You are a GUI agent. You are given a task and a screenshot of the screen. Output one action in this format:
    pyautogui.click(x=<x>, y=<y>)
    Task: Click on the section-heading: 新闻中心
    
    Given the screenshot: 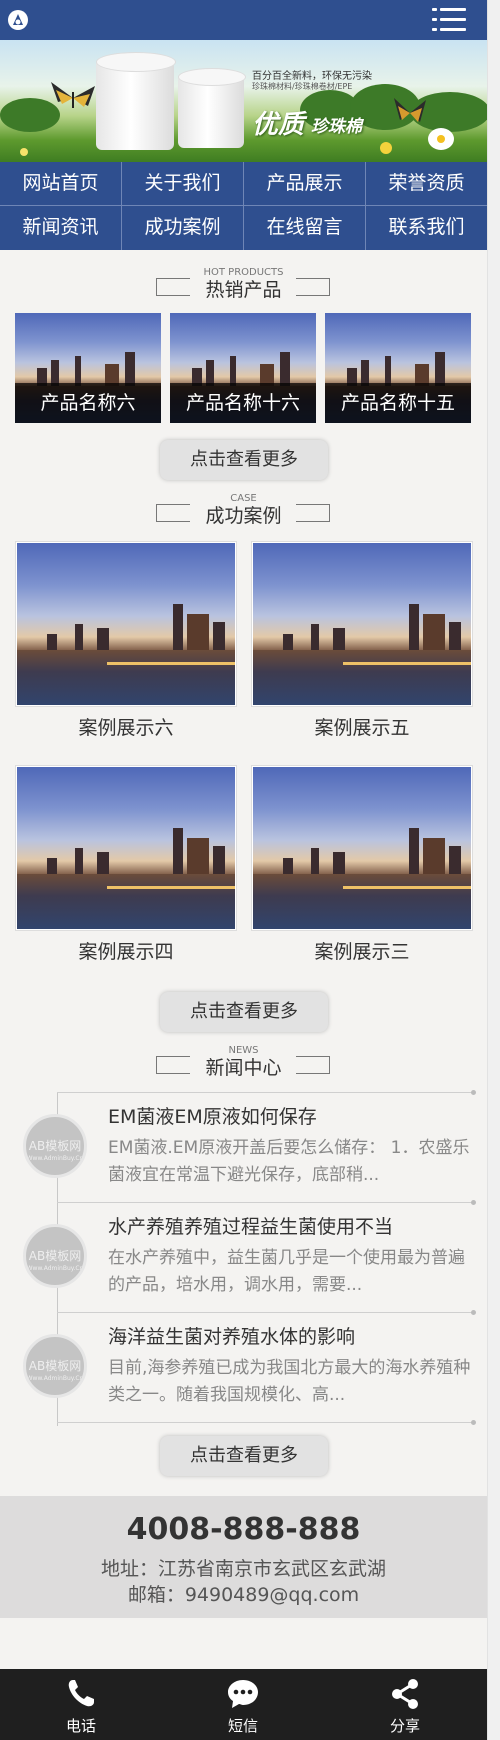 What is the action you would take?
    pyautogui.click(x=243, y=1068)
    